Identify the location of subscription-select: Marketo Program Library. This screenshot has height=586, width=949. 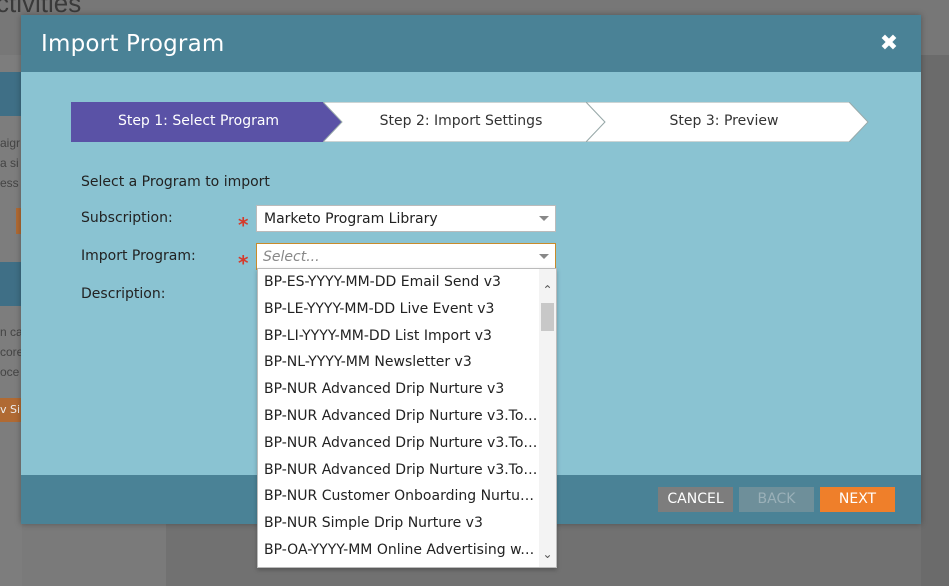
(406, 218).